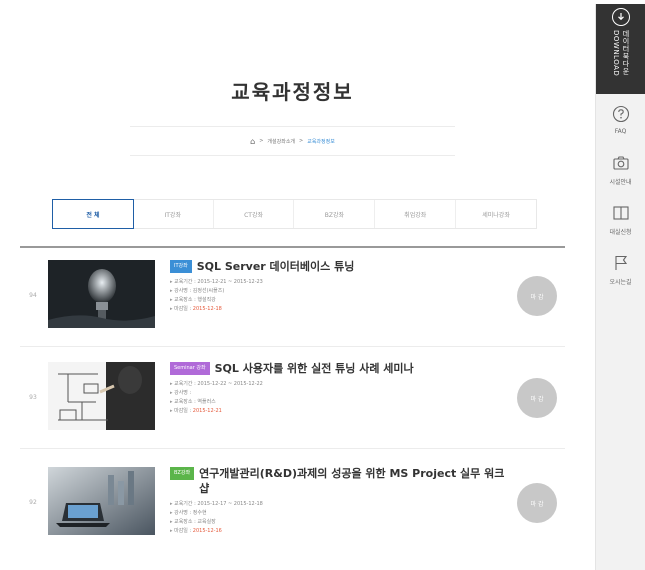 Image resolution: width=645 pixels, height=570 pixels. Describe the element at coordinates (621, 163) in the screenshot. I see `camera-icon` at that location.